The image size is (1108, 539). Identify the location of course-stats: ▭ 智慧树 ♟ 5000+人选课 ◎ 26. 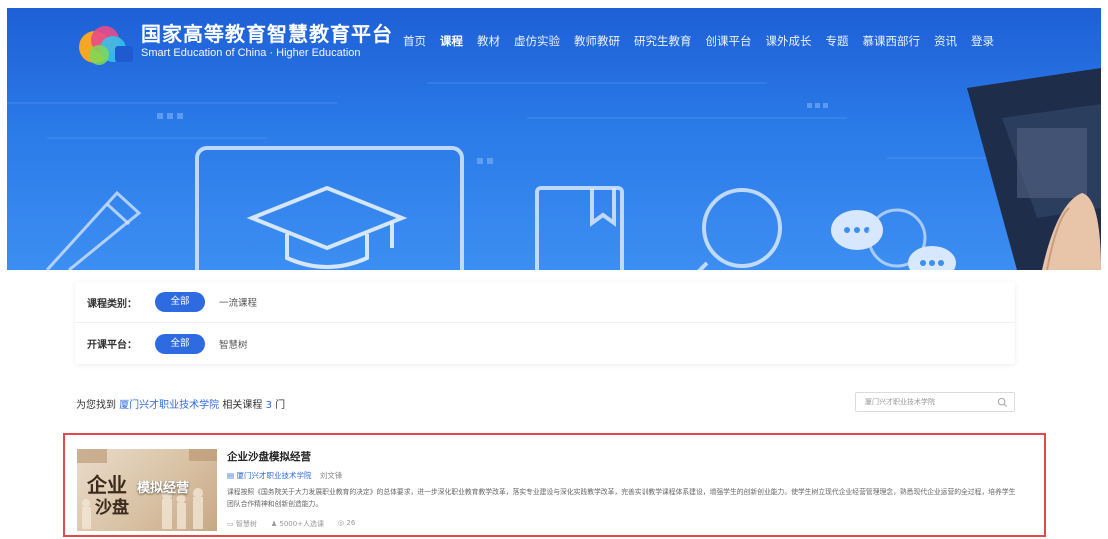
(291, 524).